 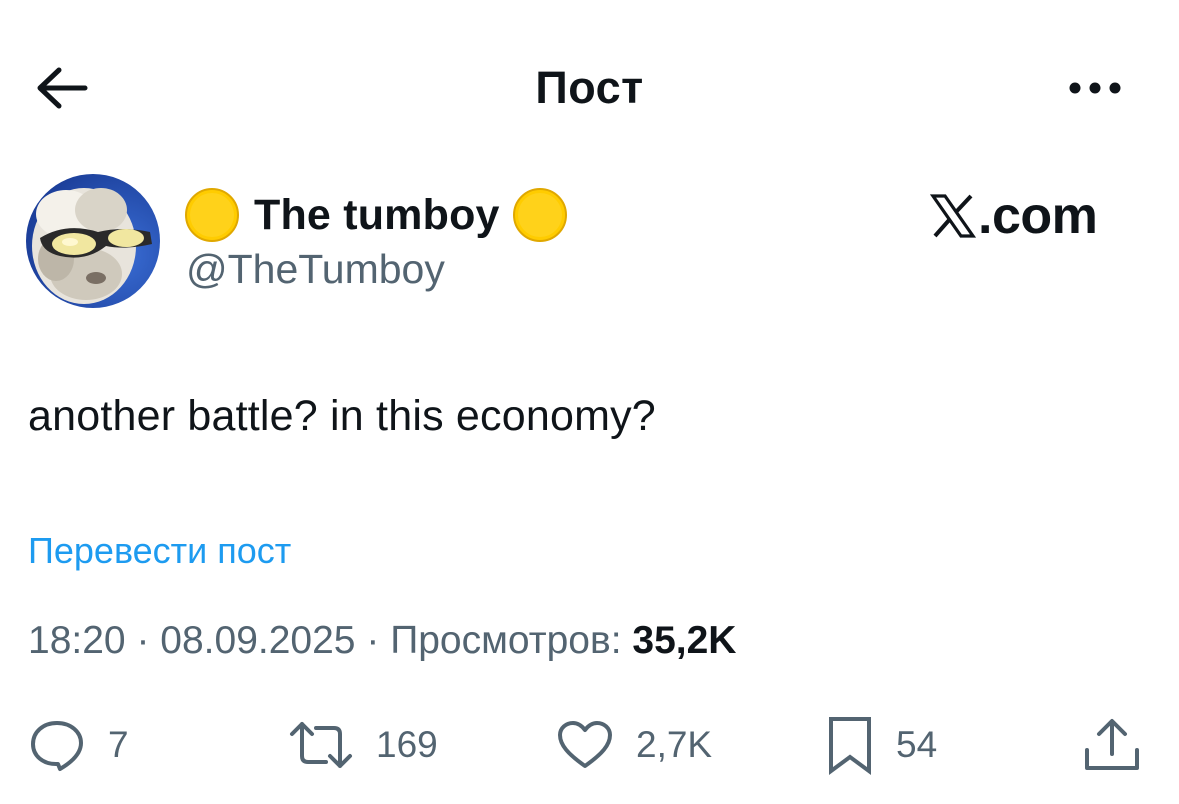 I want to click on author-name-row: The tumboy, so click(x=376, y=215).